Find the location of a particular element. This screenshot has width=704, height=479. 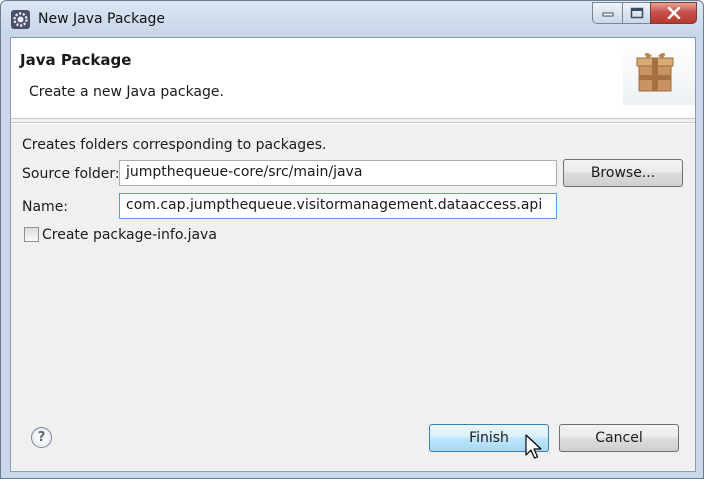

source-folder-label: Source folder: is located at coordinates (71, 174).